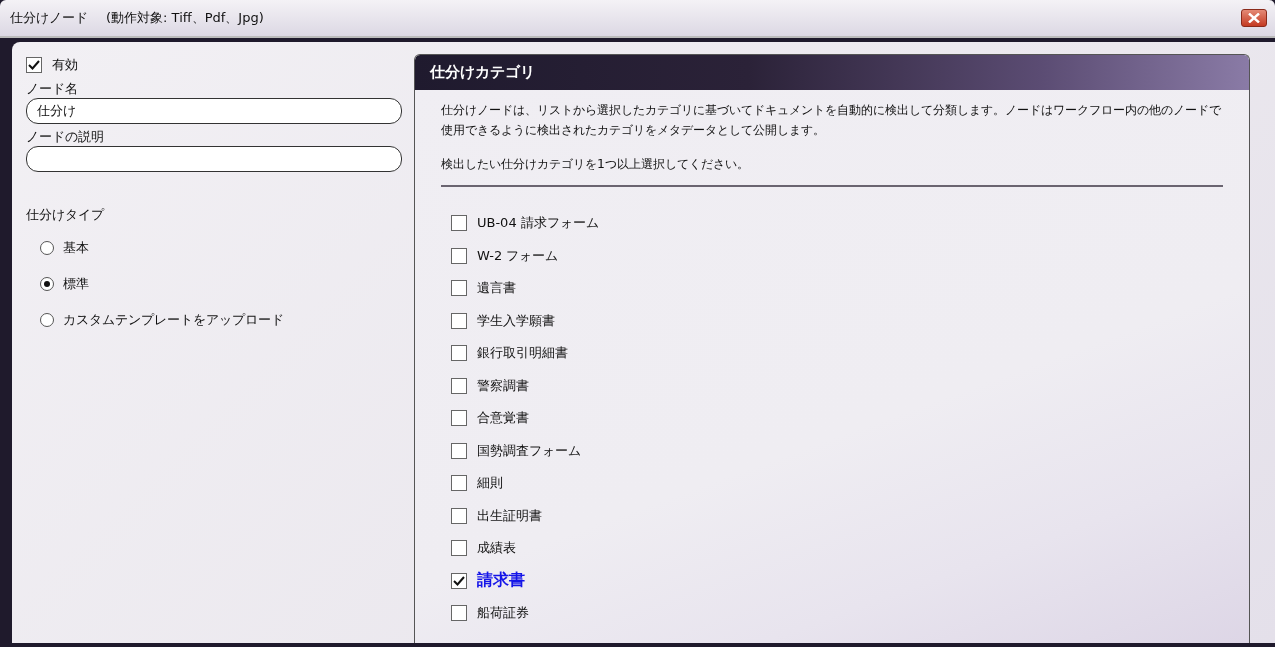 This screenshot has width=1275, height=647. I want to click on checkbox-label: 請求書, so click(501, 581).